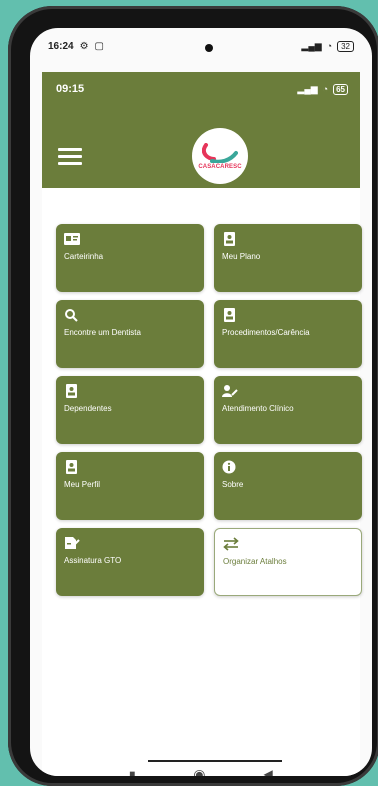 This screenshot has width=378, height=786. What do you see at coordinates (268, 771) in the screenshot?
I see `back-icon: ◀` at bounding box center [268, 771].